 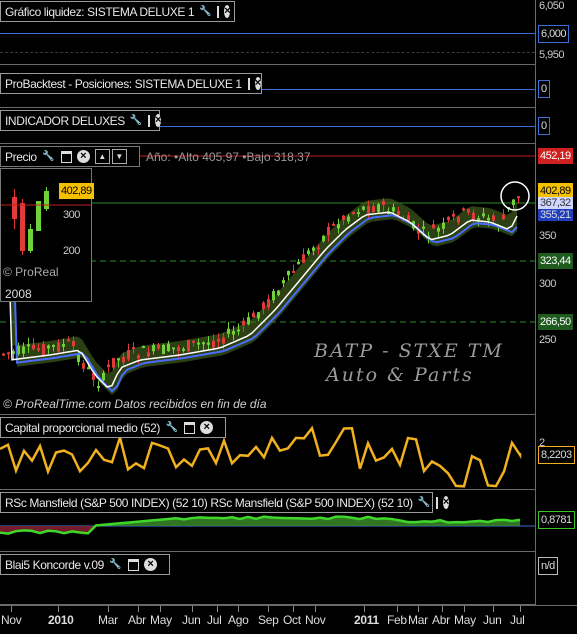 I want to click on arrow-down-icon: ▼, so click(x=119, y=156).